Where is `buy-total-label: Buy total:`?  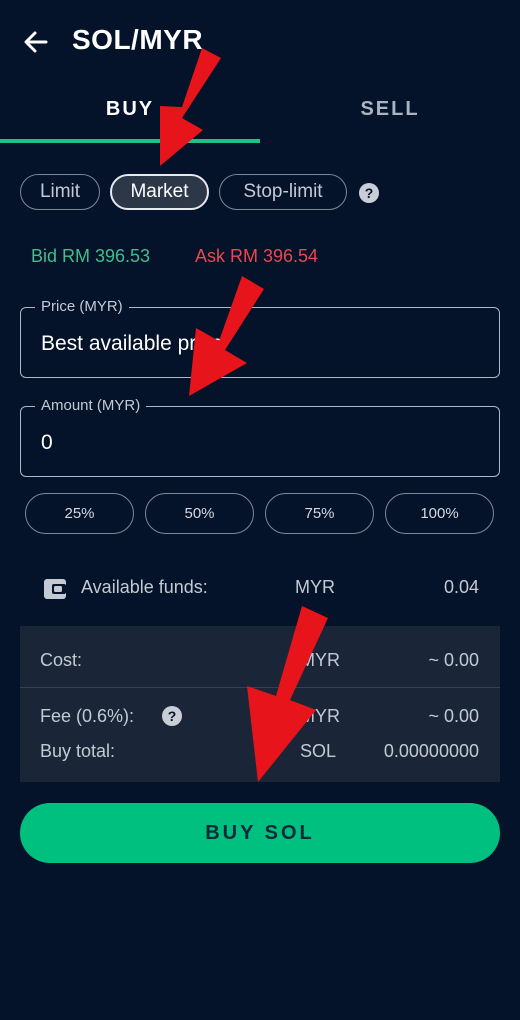
buy-total-label: Buy total: is located at coordinates (78, 751).